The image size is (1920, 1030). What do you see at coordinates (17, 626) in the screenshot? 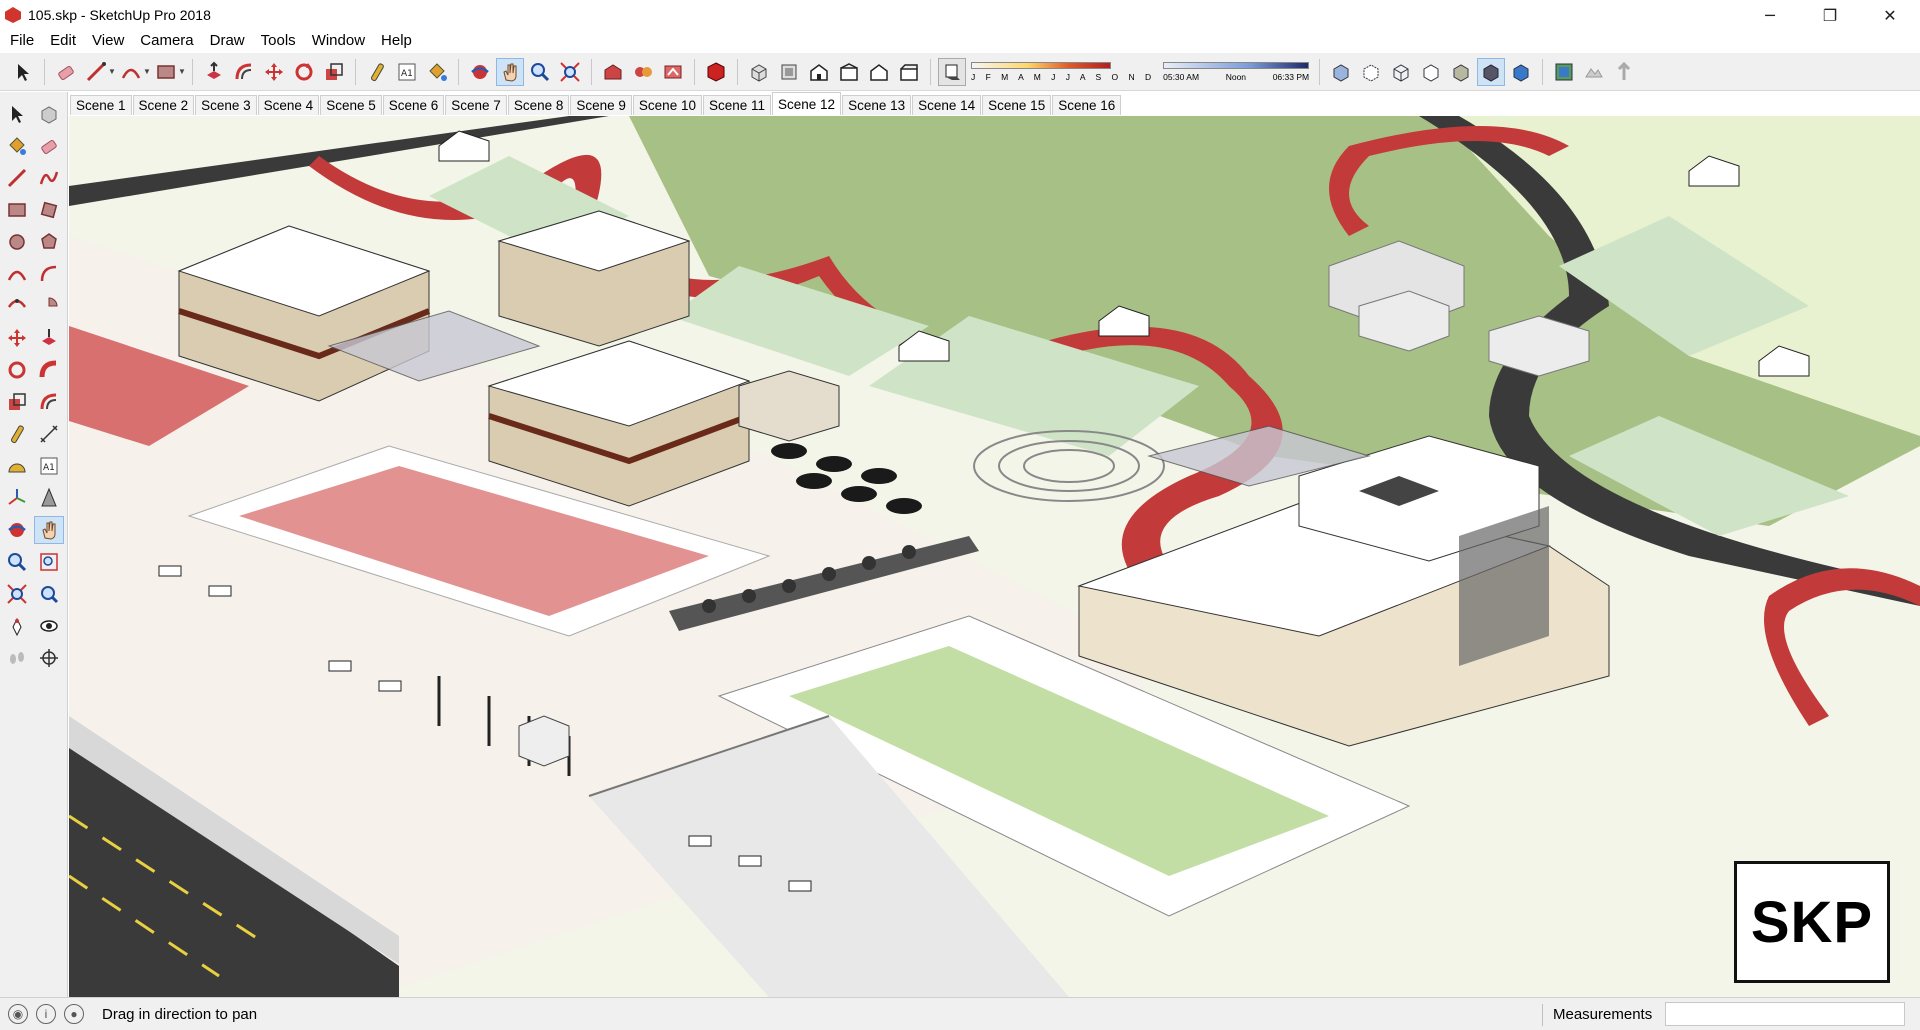
I see `position-camera-icon` at bounding box center [17, 626].